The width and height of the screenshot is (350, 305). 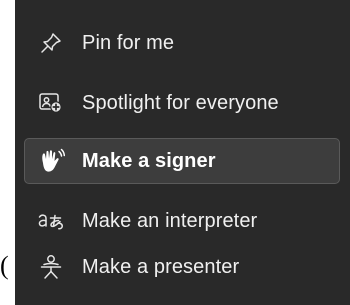 What do you see at coordinates (170, 220) in the screenshot?
I see `menu-item-label: Make an interpreter` at bounding box center [170, 220].